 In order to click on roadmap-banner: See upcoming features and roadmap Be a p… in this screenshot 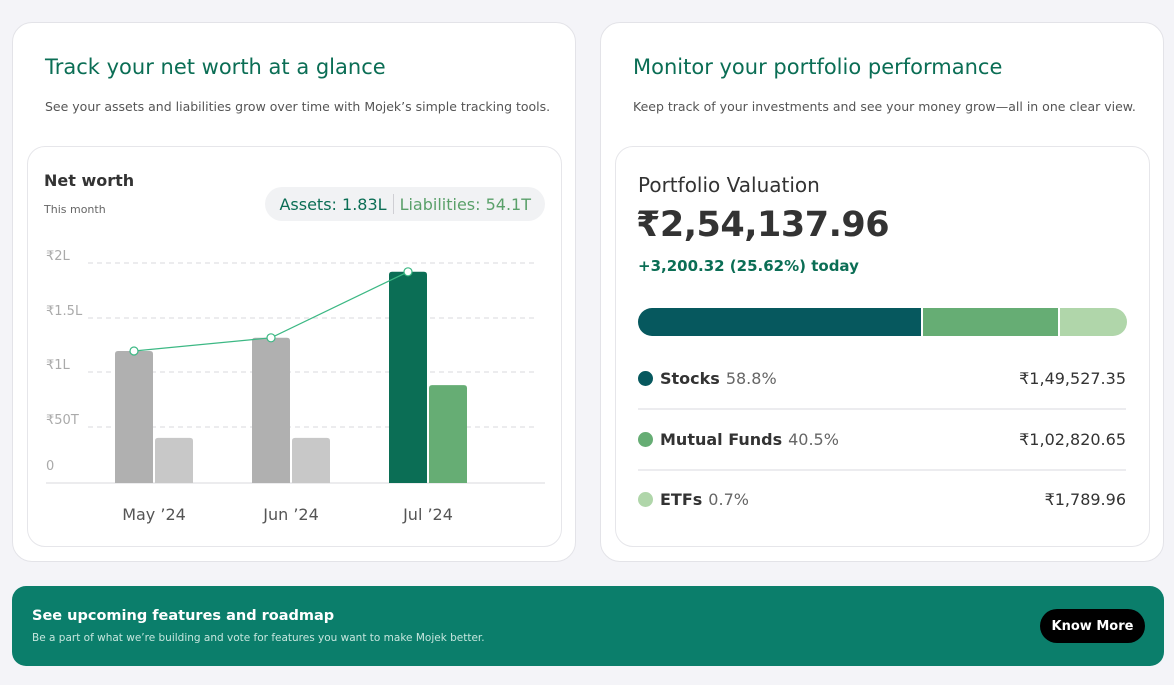, I will do `click(588, 626)`.